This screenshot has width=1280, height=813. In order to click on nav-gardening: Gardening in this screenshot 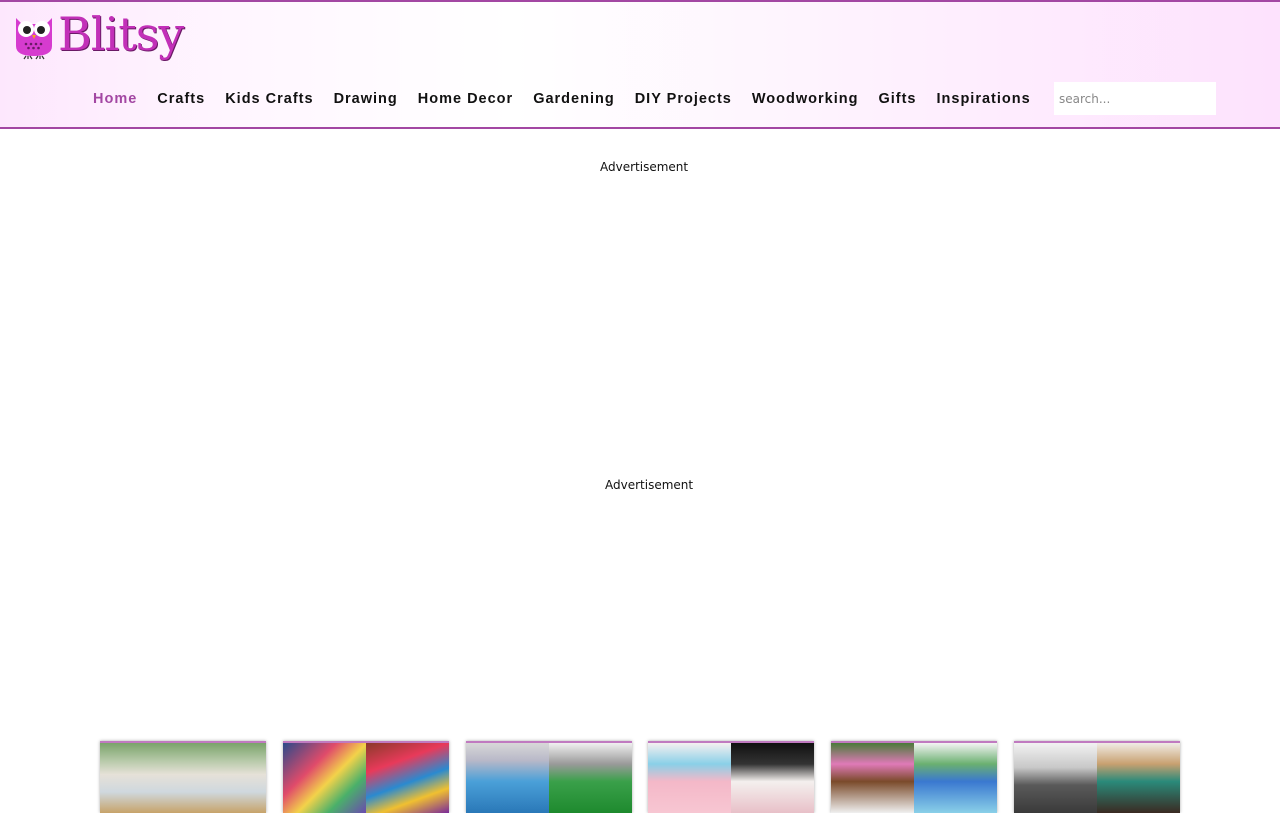, I will do `click(574, 99)`.